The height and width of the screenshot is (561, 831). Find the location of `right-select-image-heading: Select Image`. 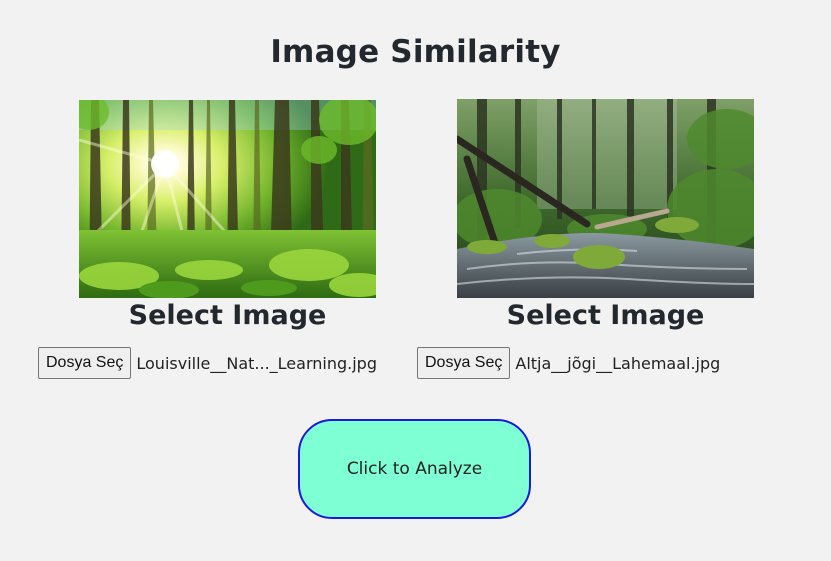

right-select-image-heading: Select Image is located at coordinates (605, 315).